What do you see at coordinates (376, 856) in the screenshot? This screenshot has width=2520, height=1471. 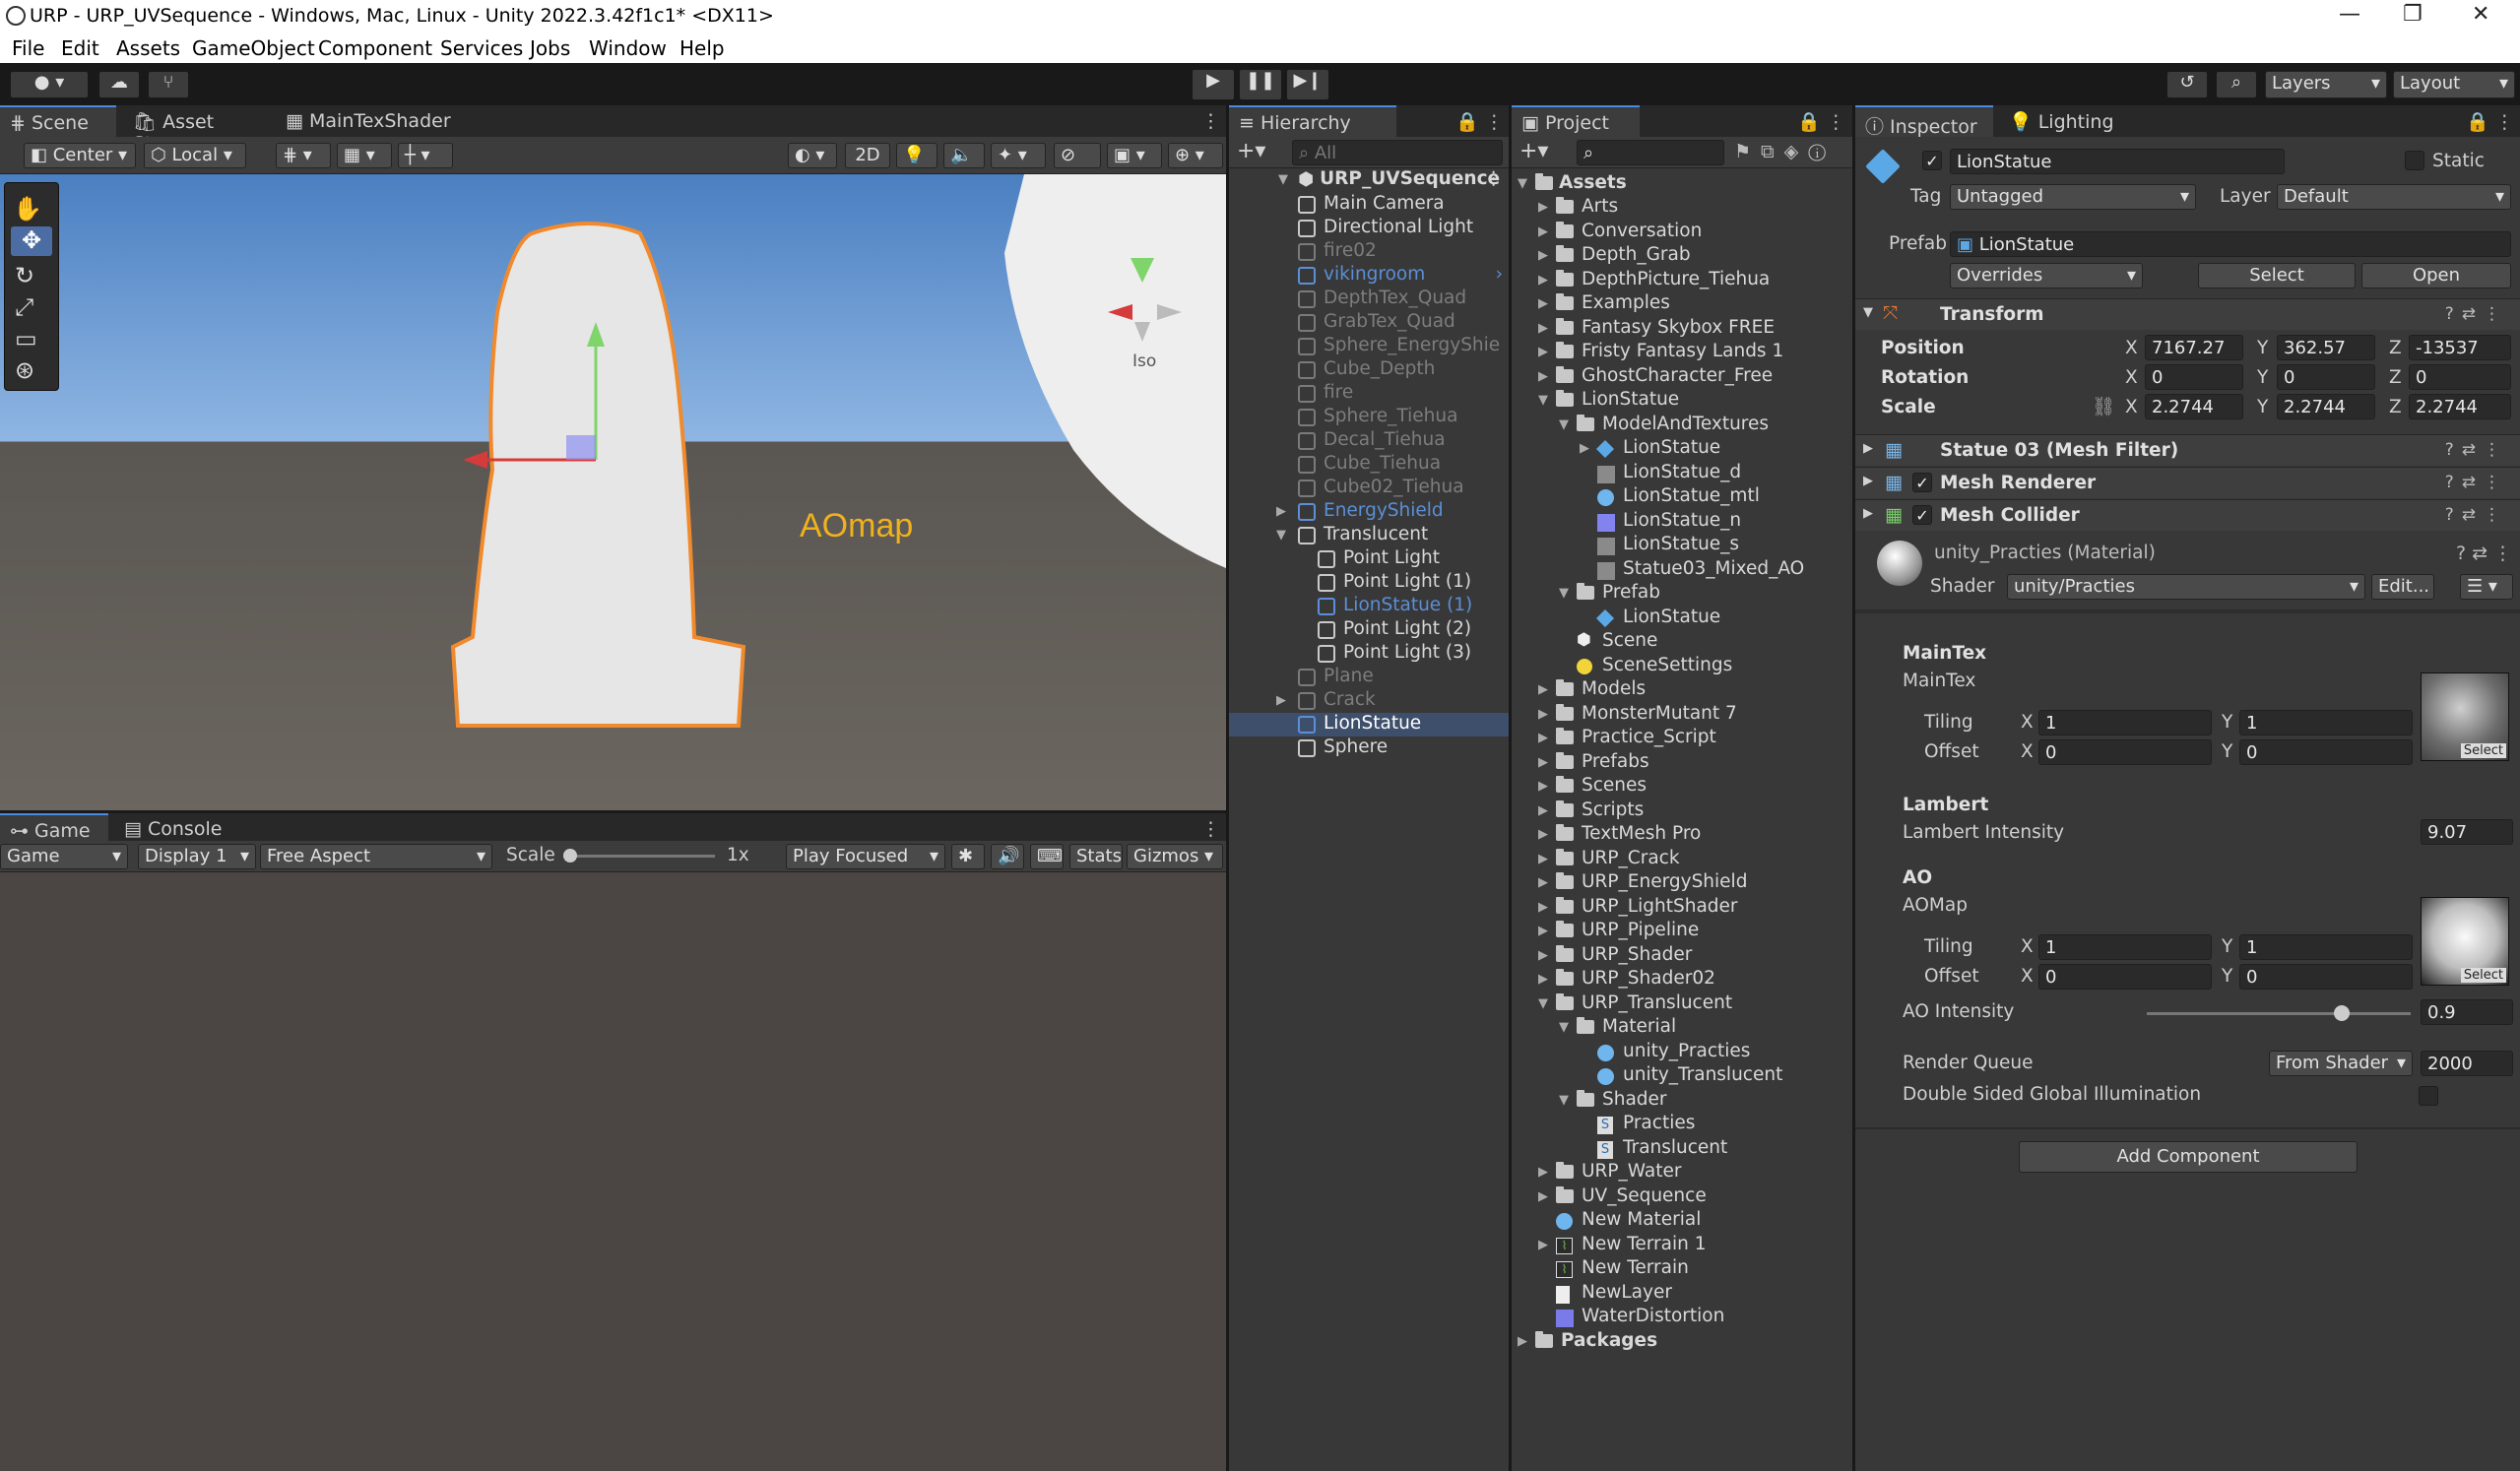 I see `aspect-dropdown: Free Aspect ▾` at bounding box center [376, 856].